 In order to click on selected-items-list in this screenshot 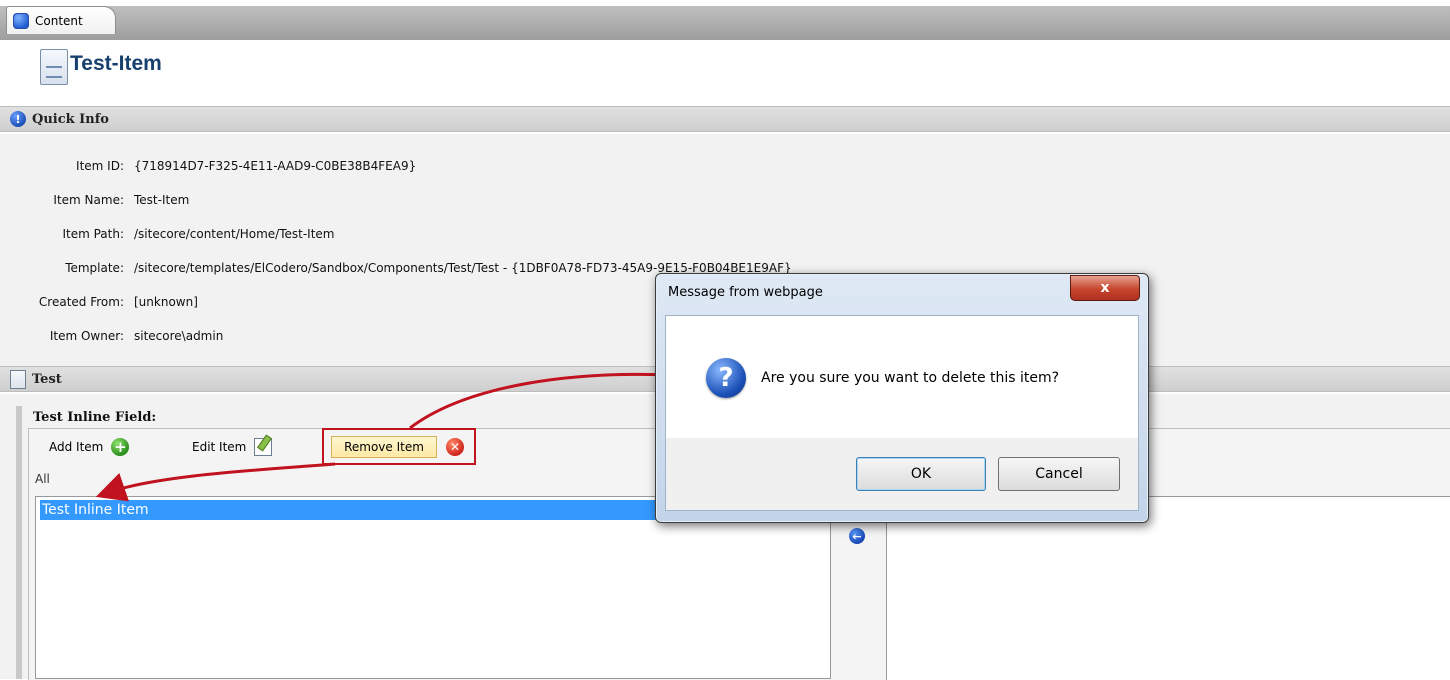, I will do `click(1168, 588)`.